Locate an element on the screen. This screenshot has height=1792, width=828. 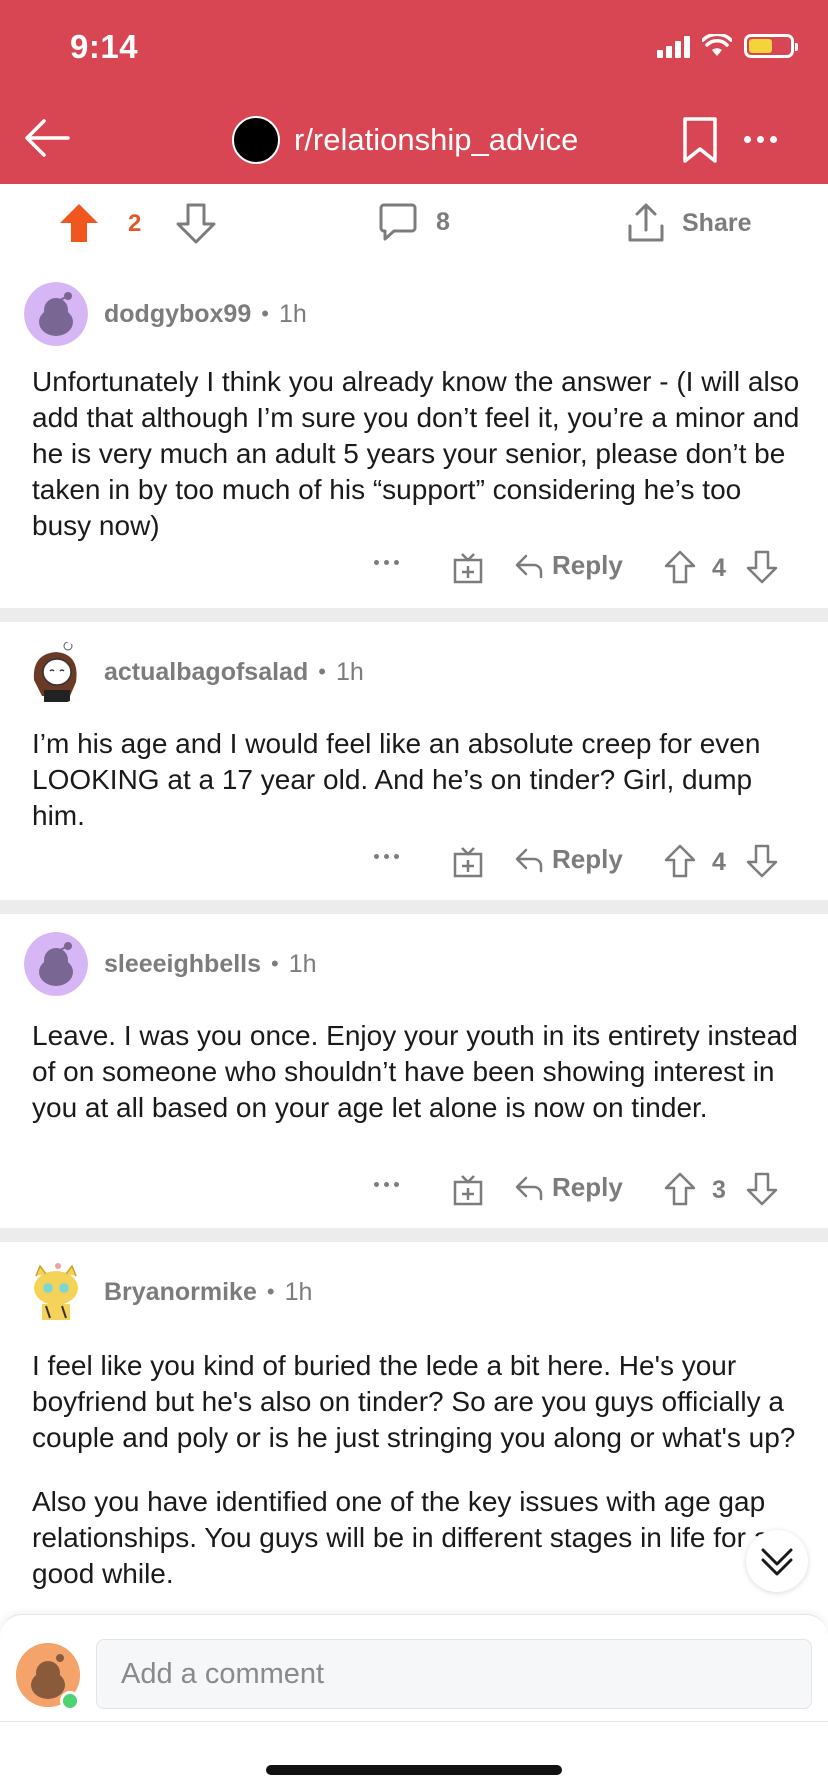
status-icons is located at coordinates (727, 46).